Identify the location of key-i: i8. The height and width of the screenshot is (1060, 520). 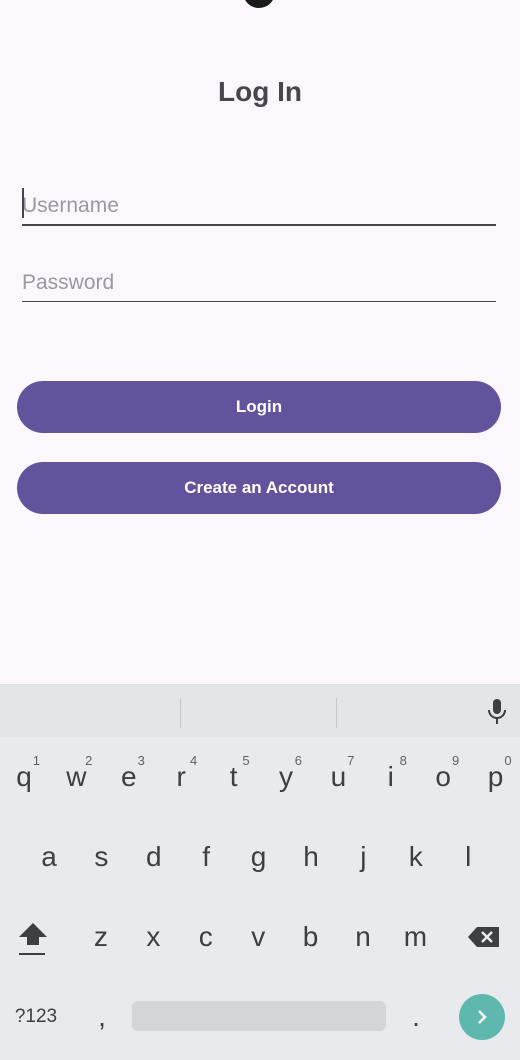
(391, 777).